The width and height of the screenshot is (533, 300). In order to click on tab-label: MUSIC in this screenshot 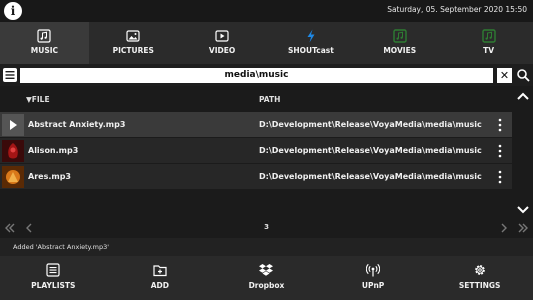, I will do `click(44, 50)`.